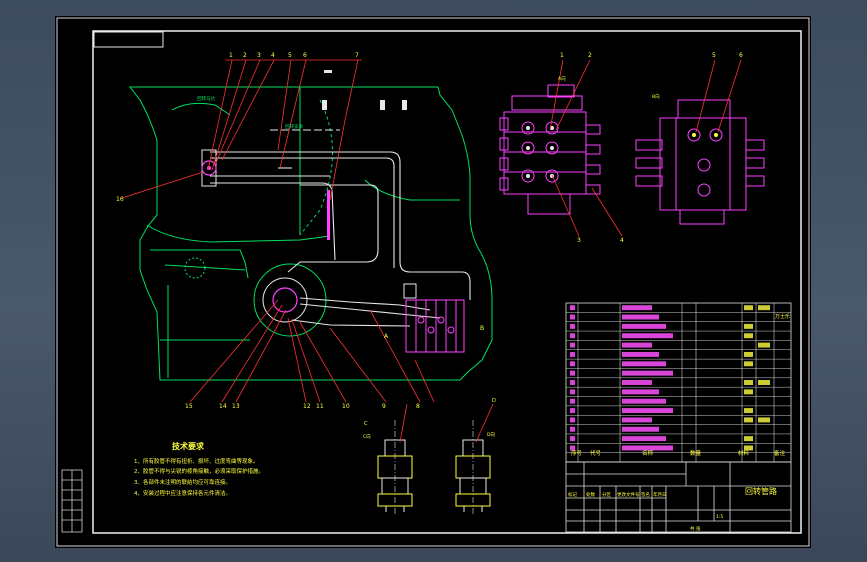  Describe the element at coordinates (491, 434) in the screenshot. I see `view-label: D向` at that location.